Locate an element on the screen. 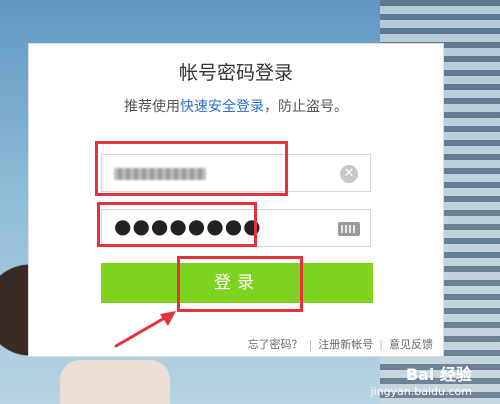 This screenshot has height=404, width=500. dialog-title: 帐号密码登录 is located at coordinates (235, 73).